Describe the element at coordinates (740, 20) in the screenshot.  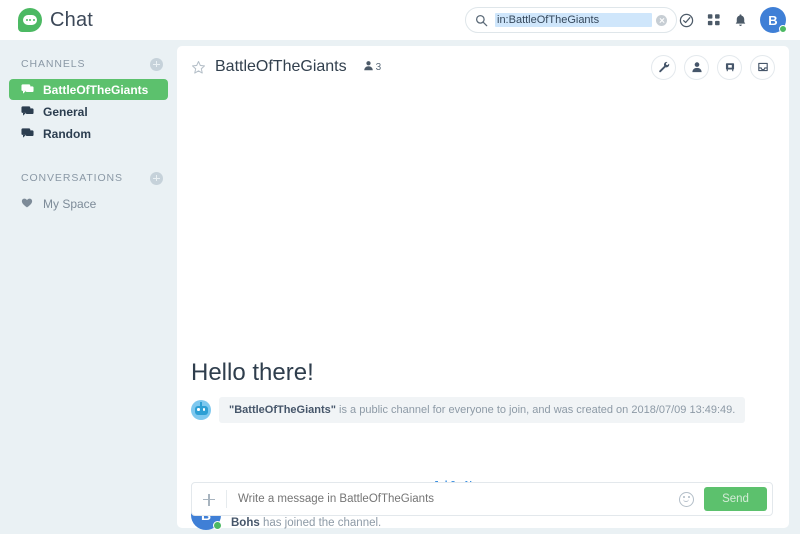
I see `bell-icon` at that location.